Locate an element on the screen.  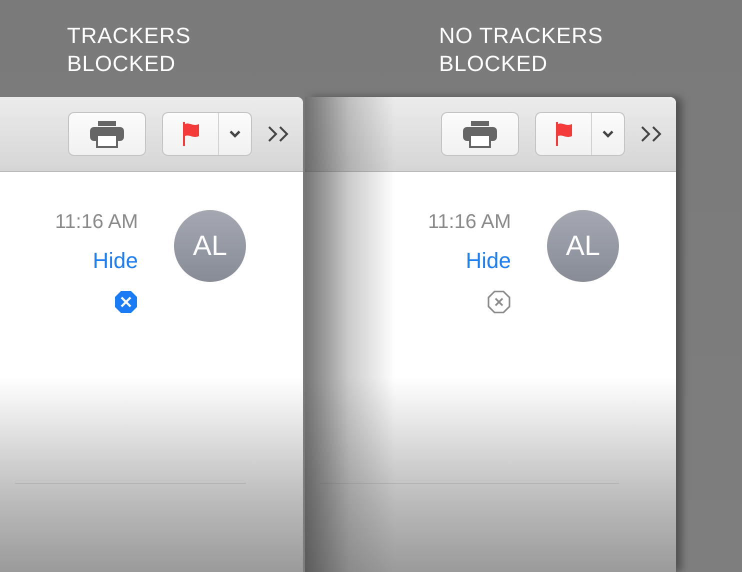
caption: TRACKERS BLOCKED is located at coordinates (129, 50).